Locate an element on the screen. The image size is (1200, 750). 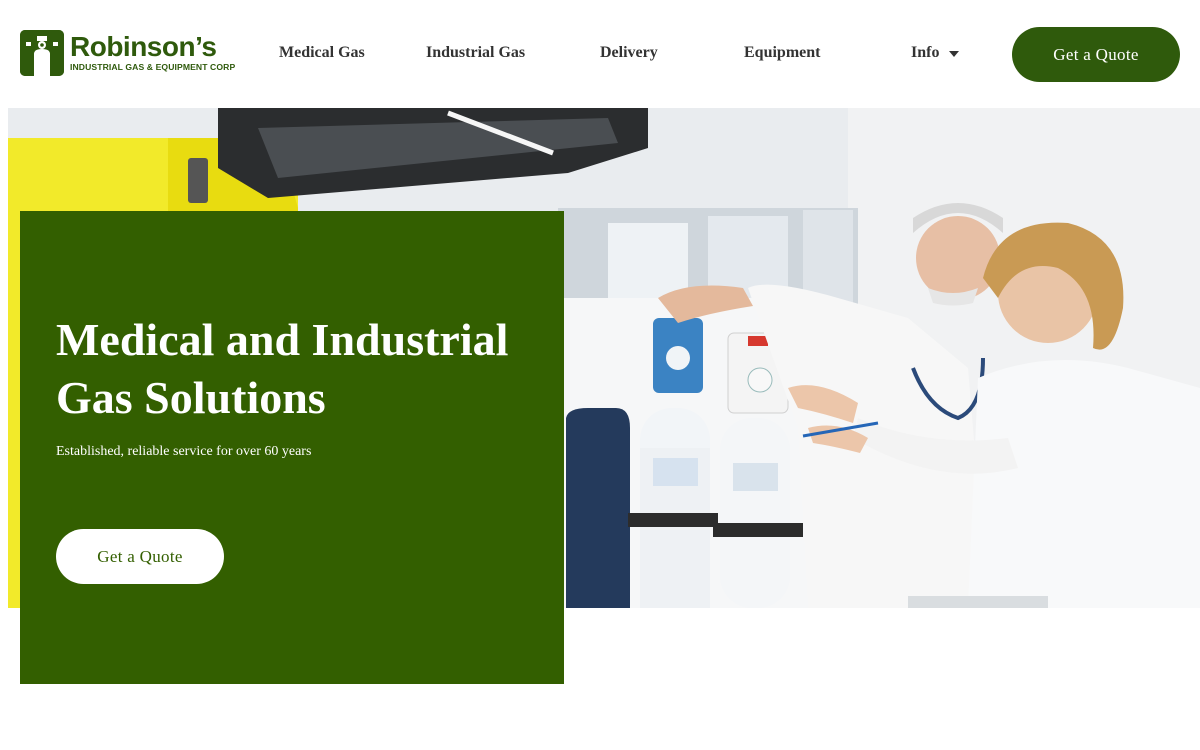
nav-item-info: Info is located at coordinates (935, 53).